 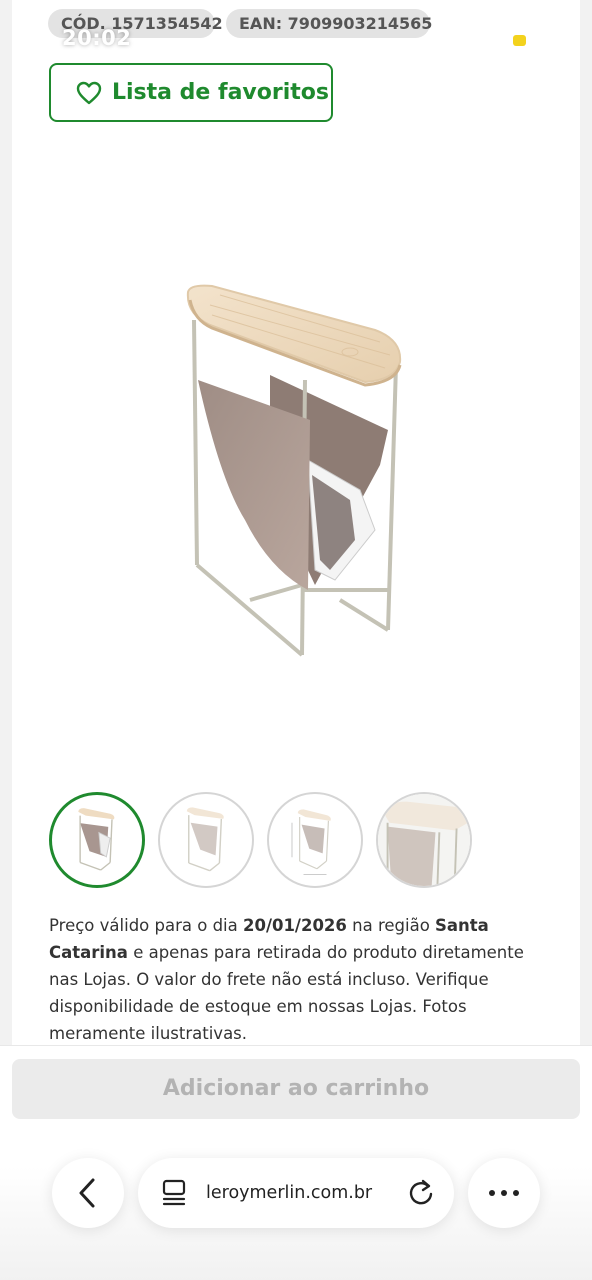 What do you see at coordinates (294, 925) in the screenshot?
I see `notice-date: 20/01/2026` at bounding box center [294, 925].